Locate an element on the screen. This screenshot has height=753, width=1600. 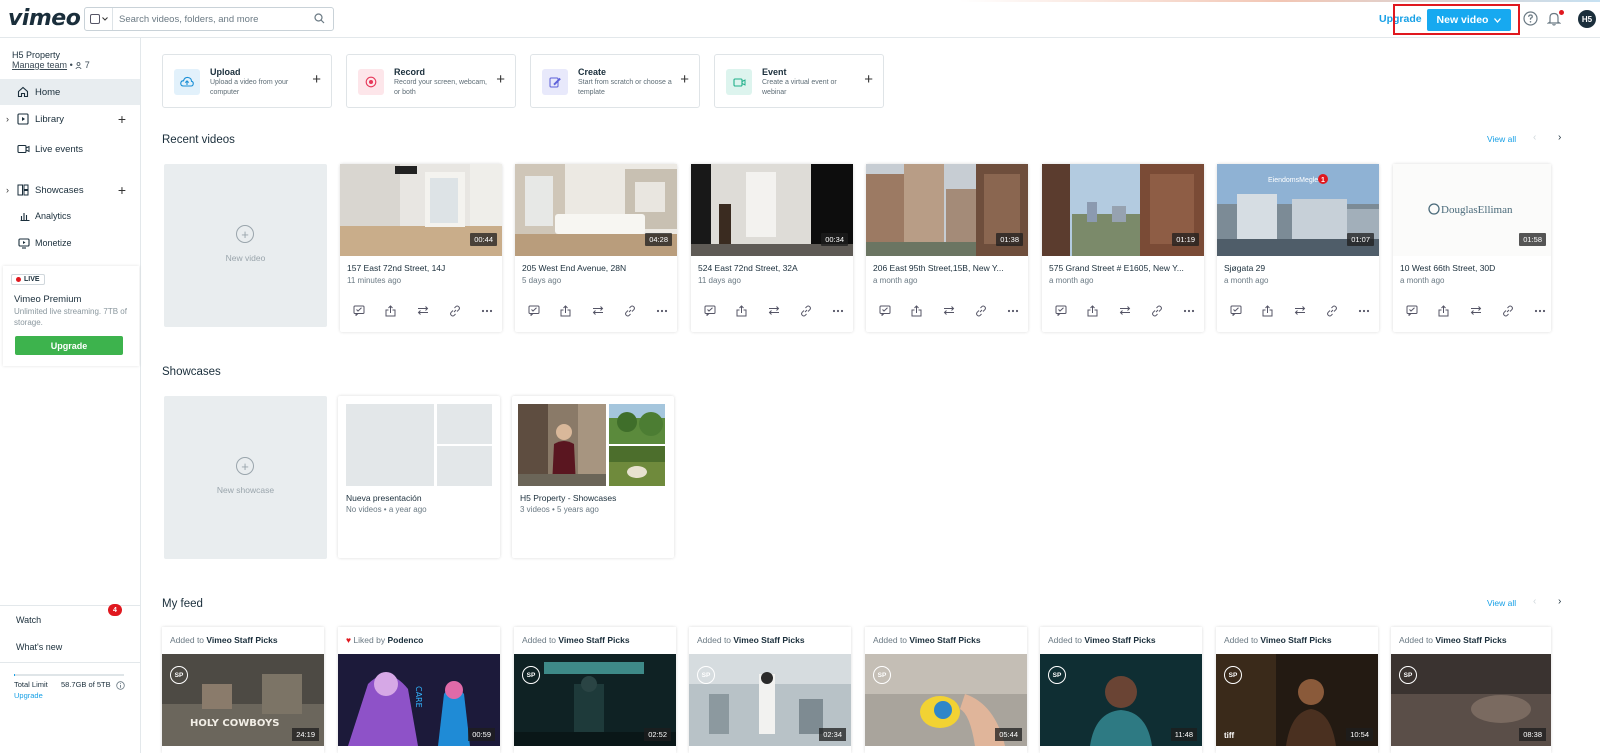
recent-view-all-link: View all is located at coordinates (1501, 139).